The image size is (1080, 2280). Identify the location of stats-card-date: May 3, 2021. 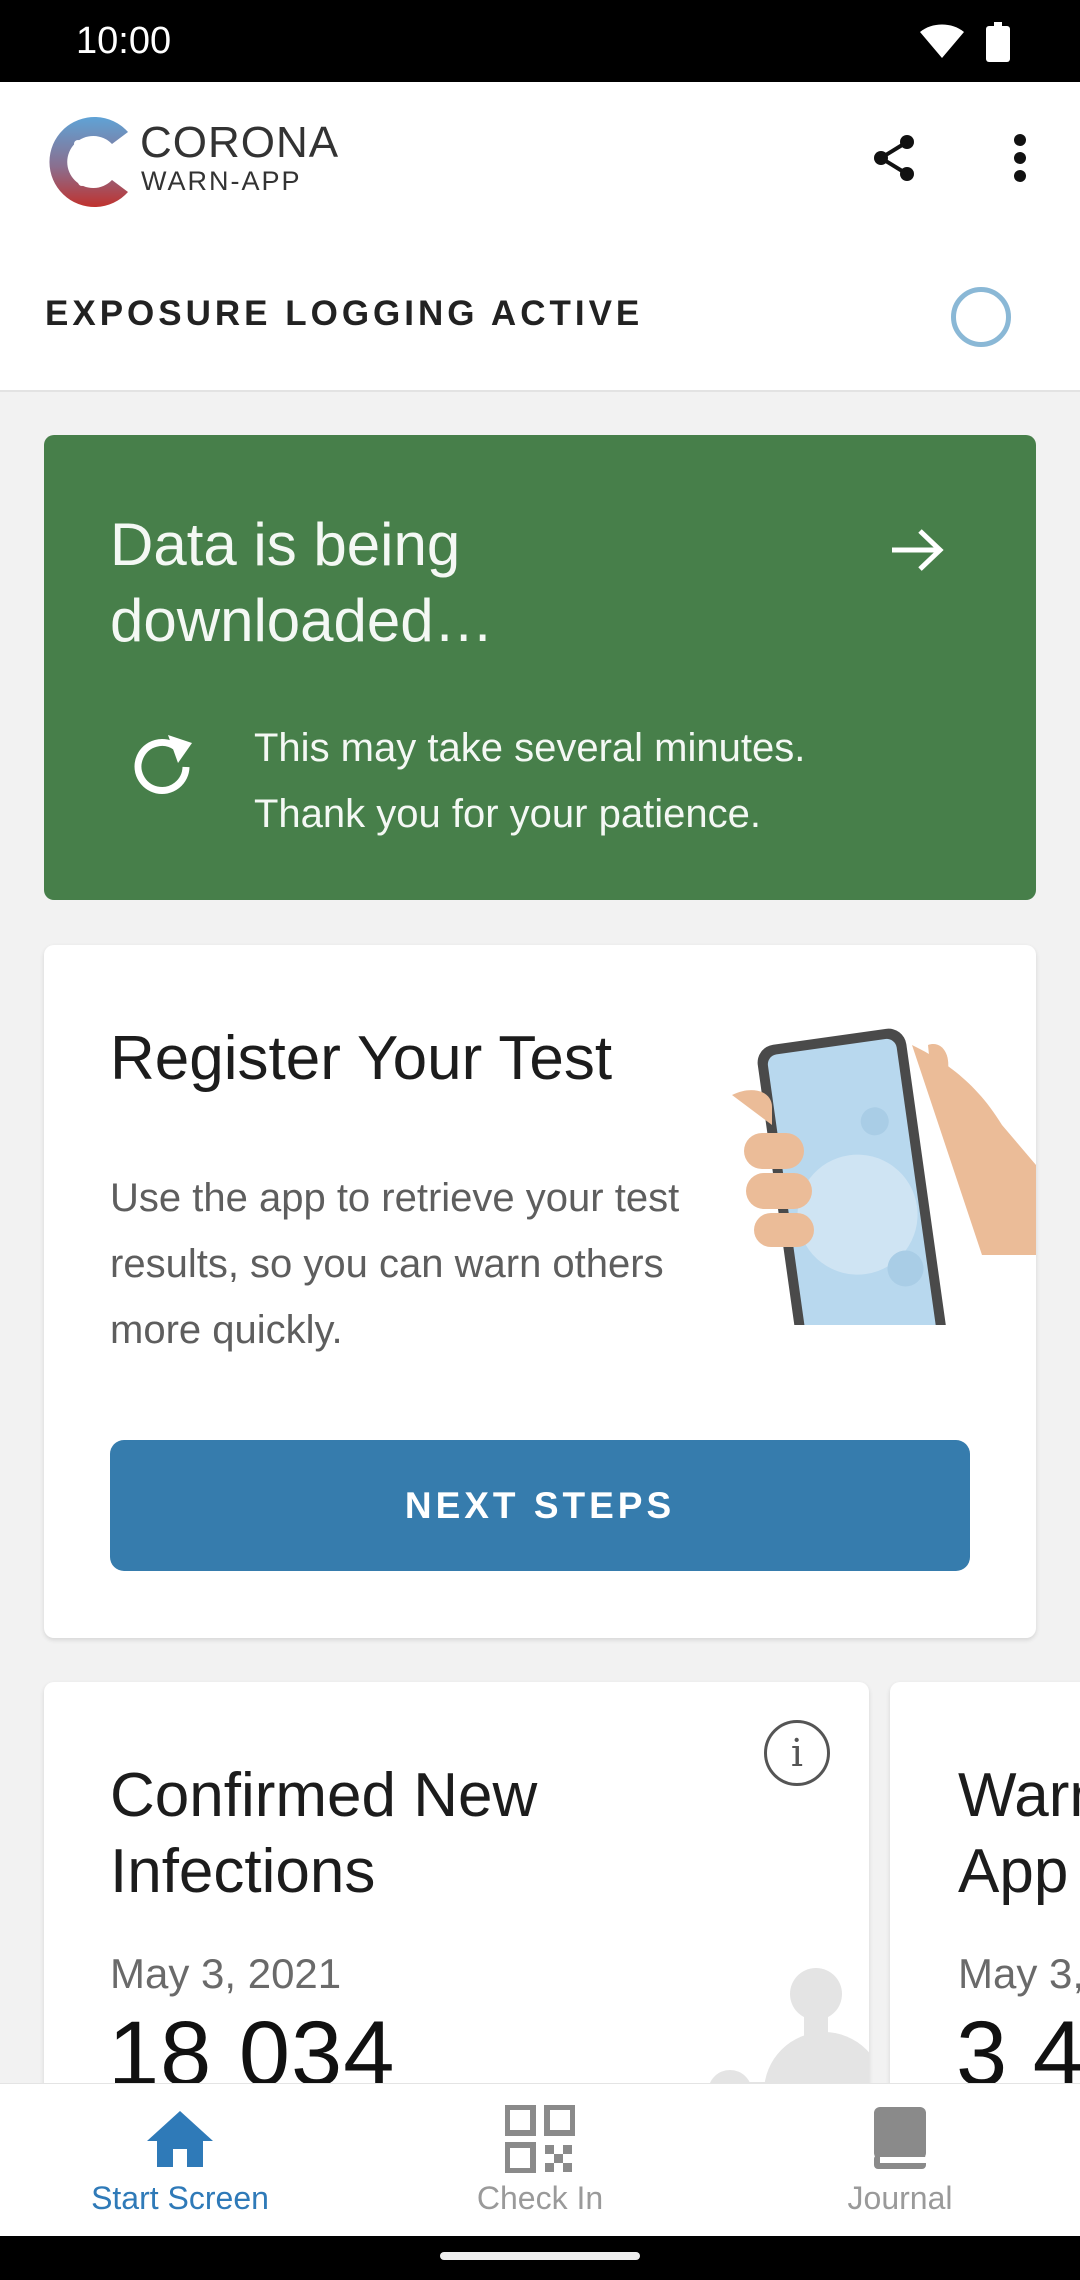
(226, 1973).